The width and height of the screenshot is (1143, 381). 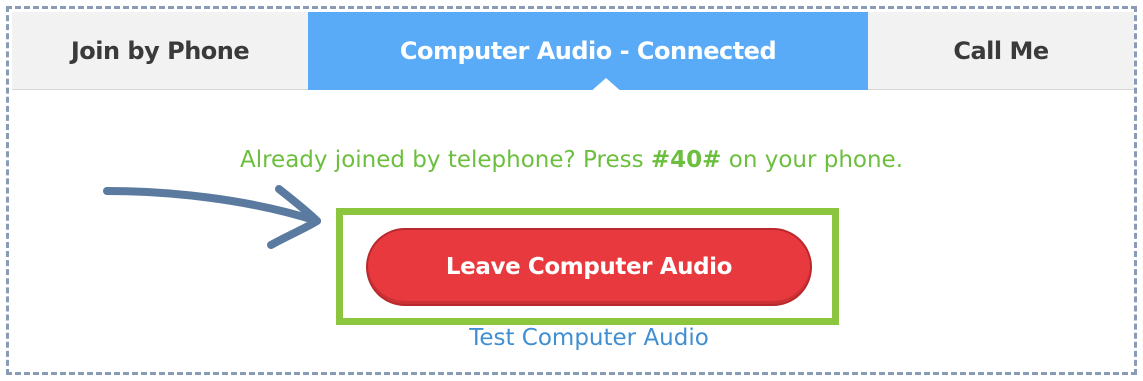 I want to click on leave-computer-audio-label: Leave Computer Audio, so click(x=589, y=267).